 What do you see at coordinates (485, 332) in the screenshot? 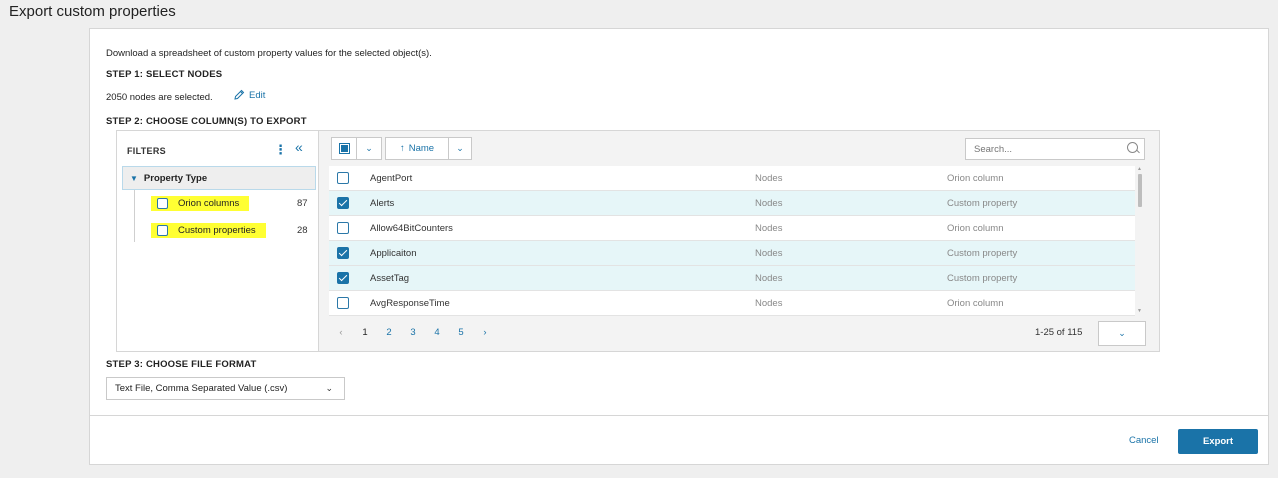
I see `next-page-icon: ›` at bounding box center [485, 332].